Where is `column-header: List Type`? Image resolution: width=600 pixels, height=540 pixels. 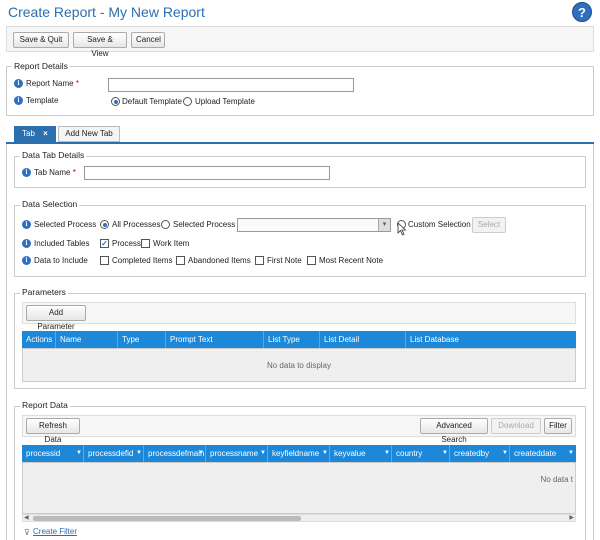 column-header: List Type is located at coordinates (292, 339).